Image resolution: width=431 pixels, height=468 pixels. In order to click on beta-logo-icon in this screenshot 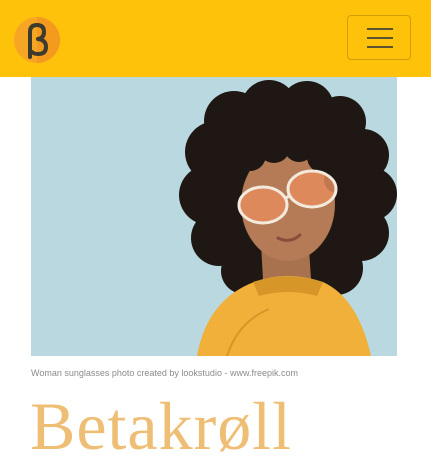, I will do `click(37, 40)`.